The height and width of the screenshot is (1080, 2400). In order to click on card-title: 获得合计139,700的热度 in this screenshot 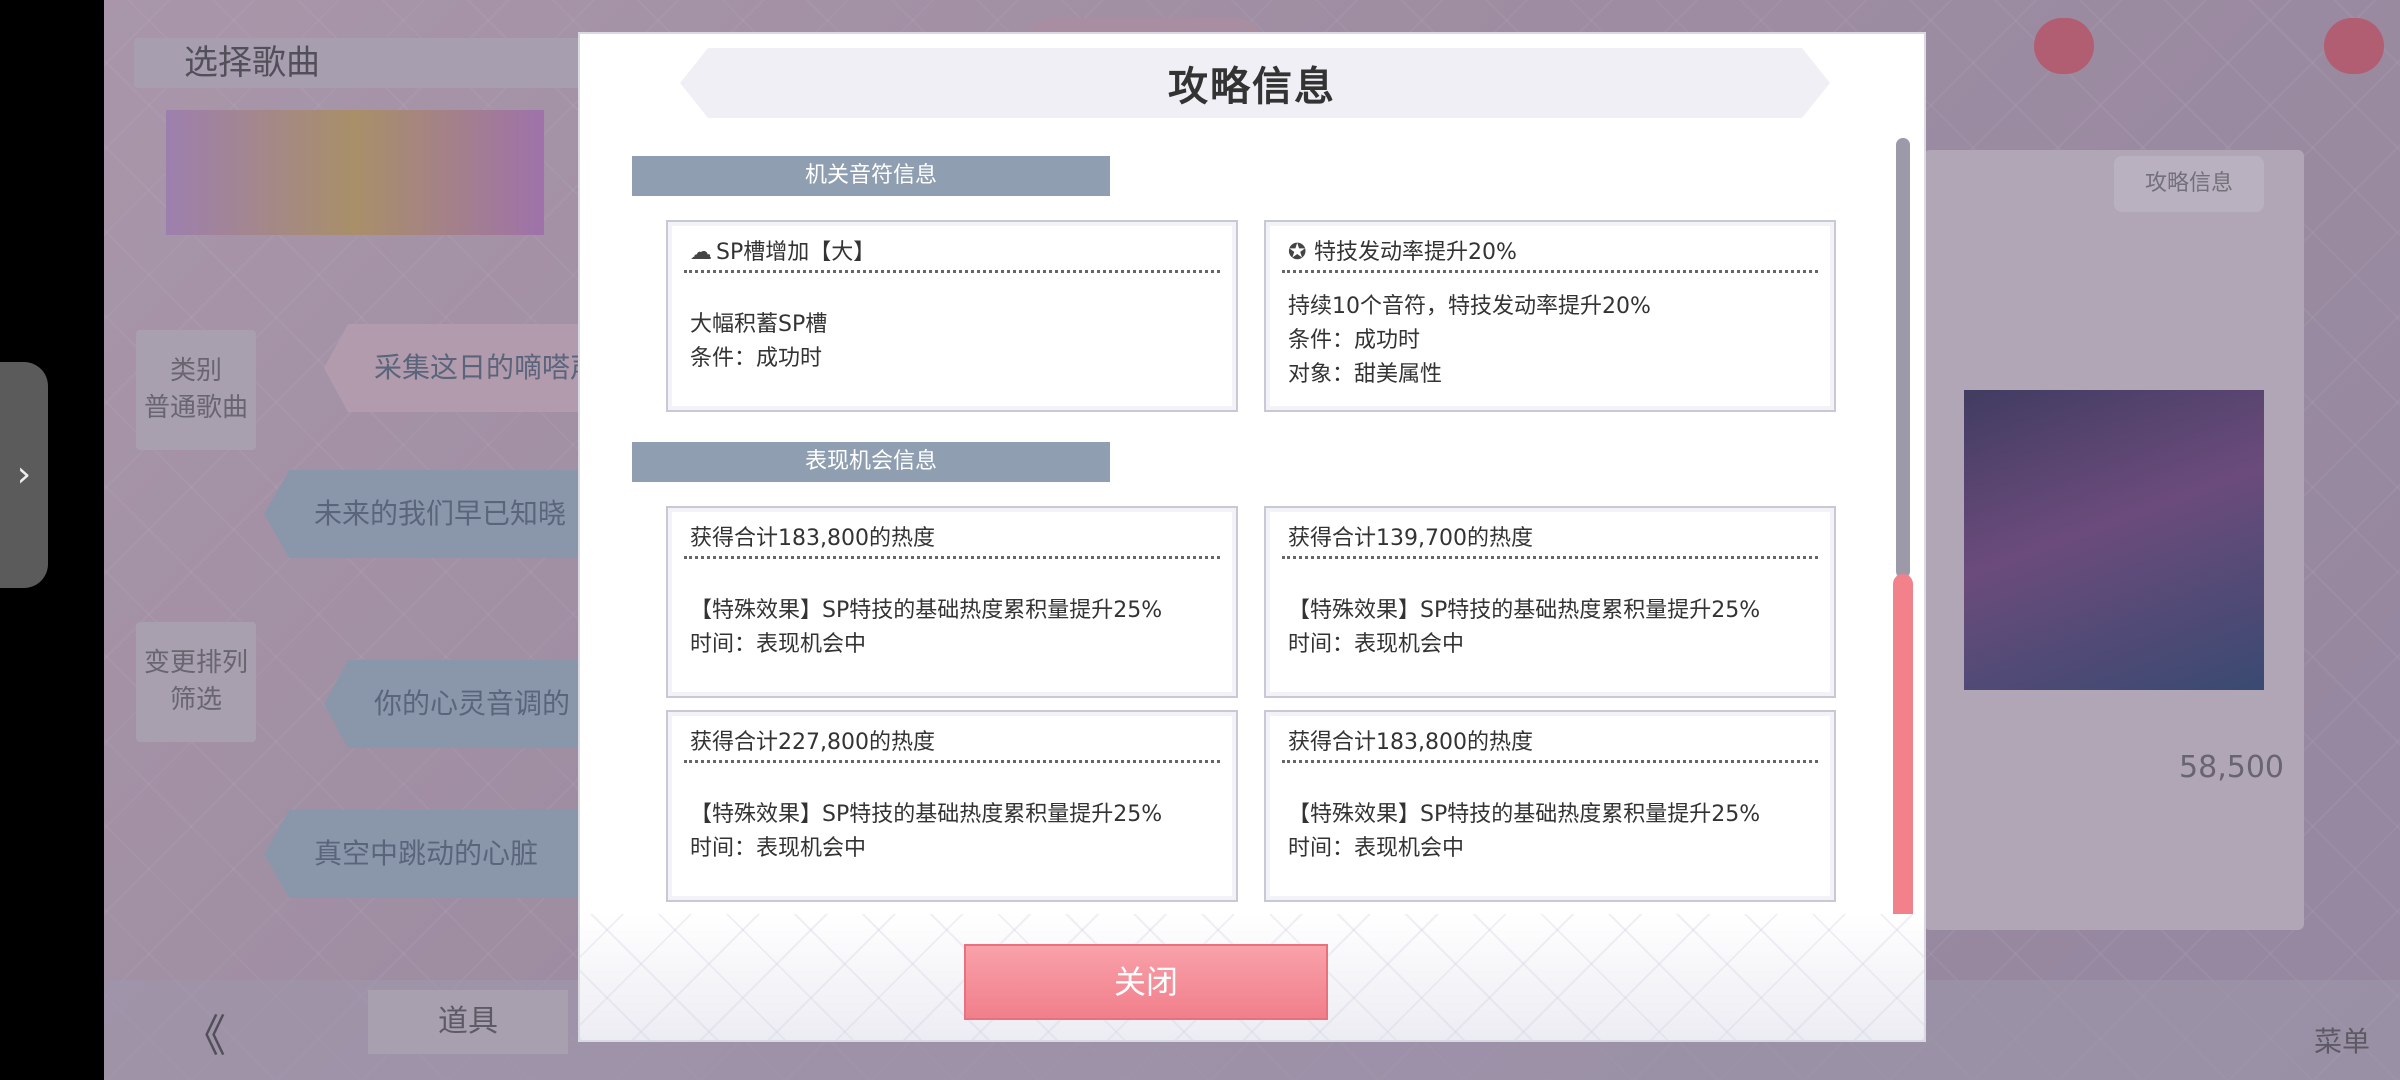, I will do `click(1410, 538)`.